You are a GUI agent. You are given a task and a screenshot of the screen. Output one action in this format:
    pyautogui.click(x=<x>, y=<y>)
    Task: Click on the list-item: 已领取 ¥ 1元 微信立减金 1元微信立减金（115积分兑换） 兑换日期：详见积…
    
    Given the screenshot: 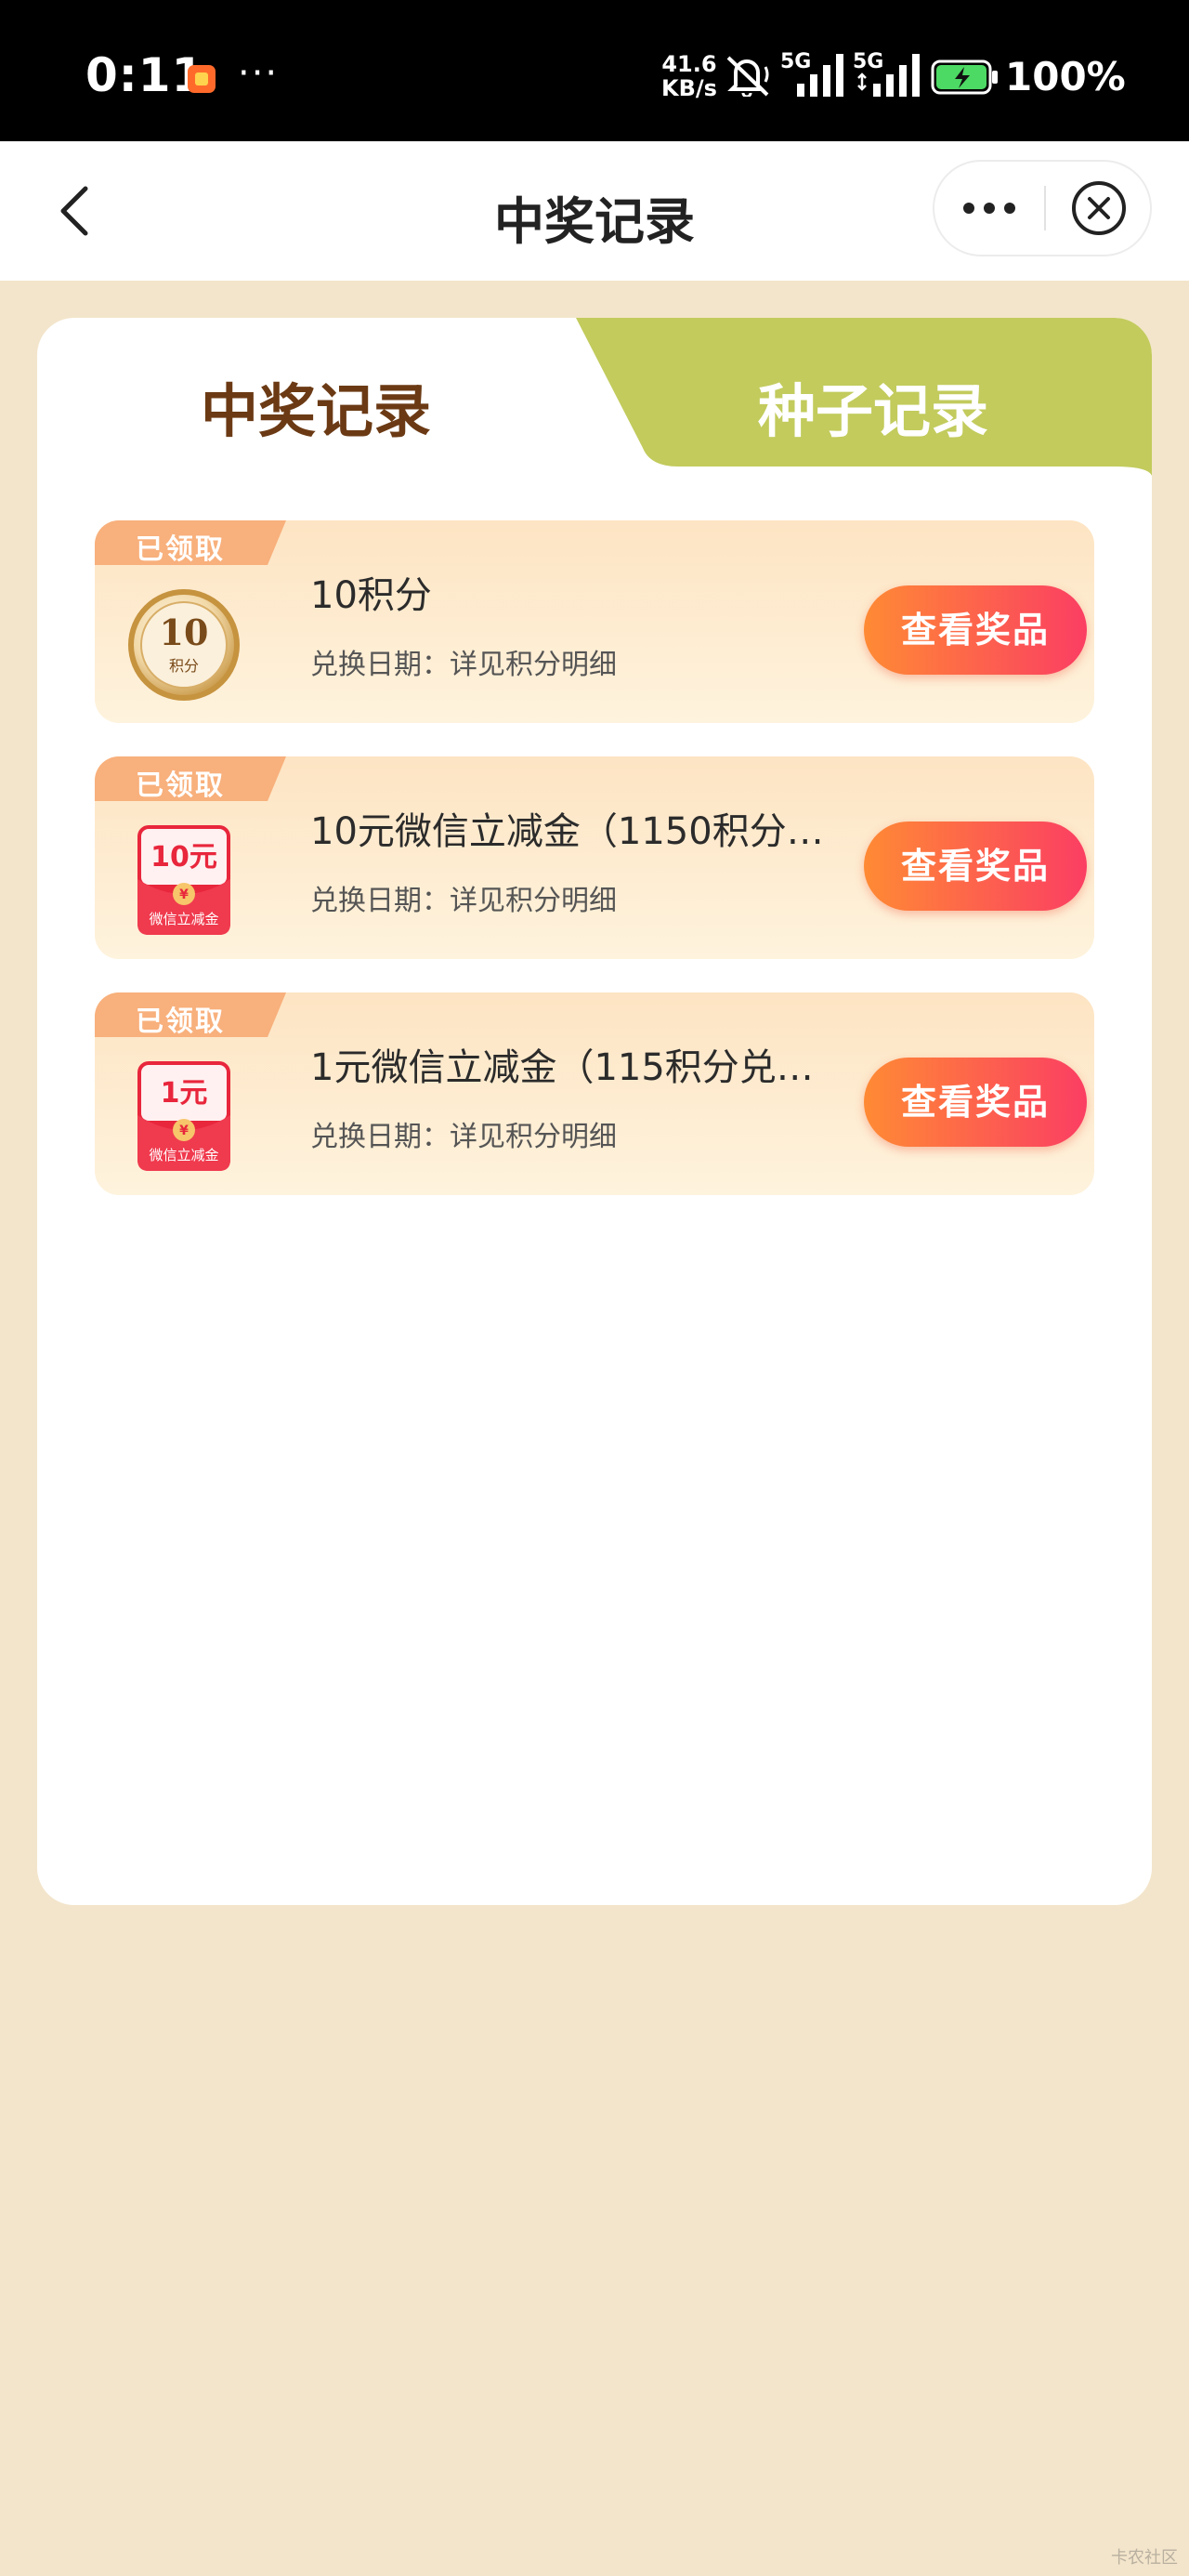 What is the action you would take?
    pyautogui.click(x=594, y=1093)
    